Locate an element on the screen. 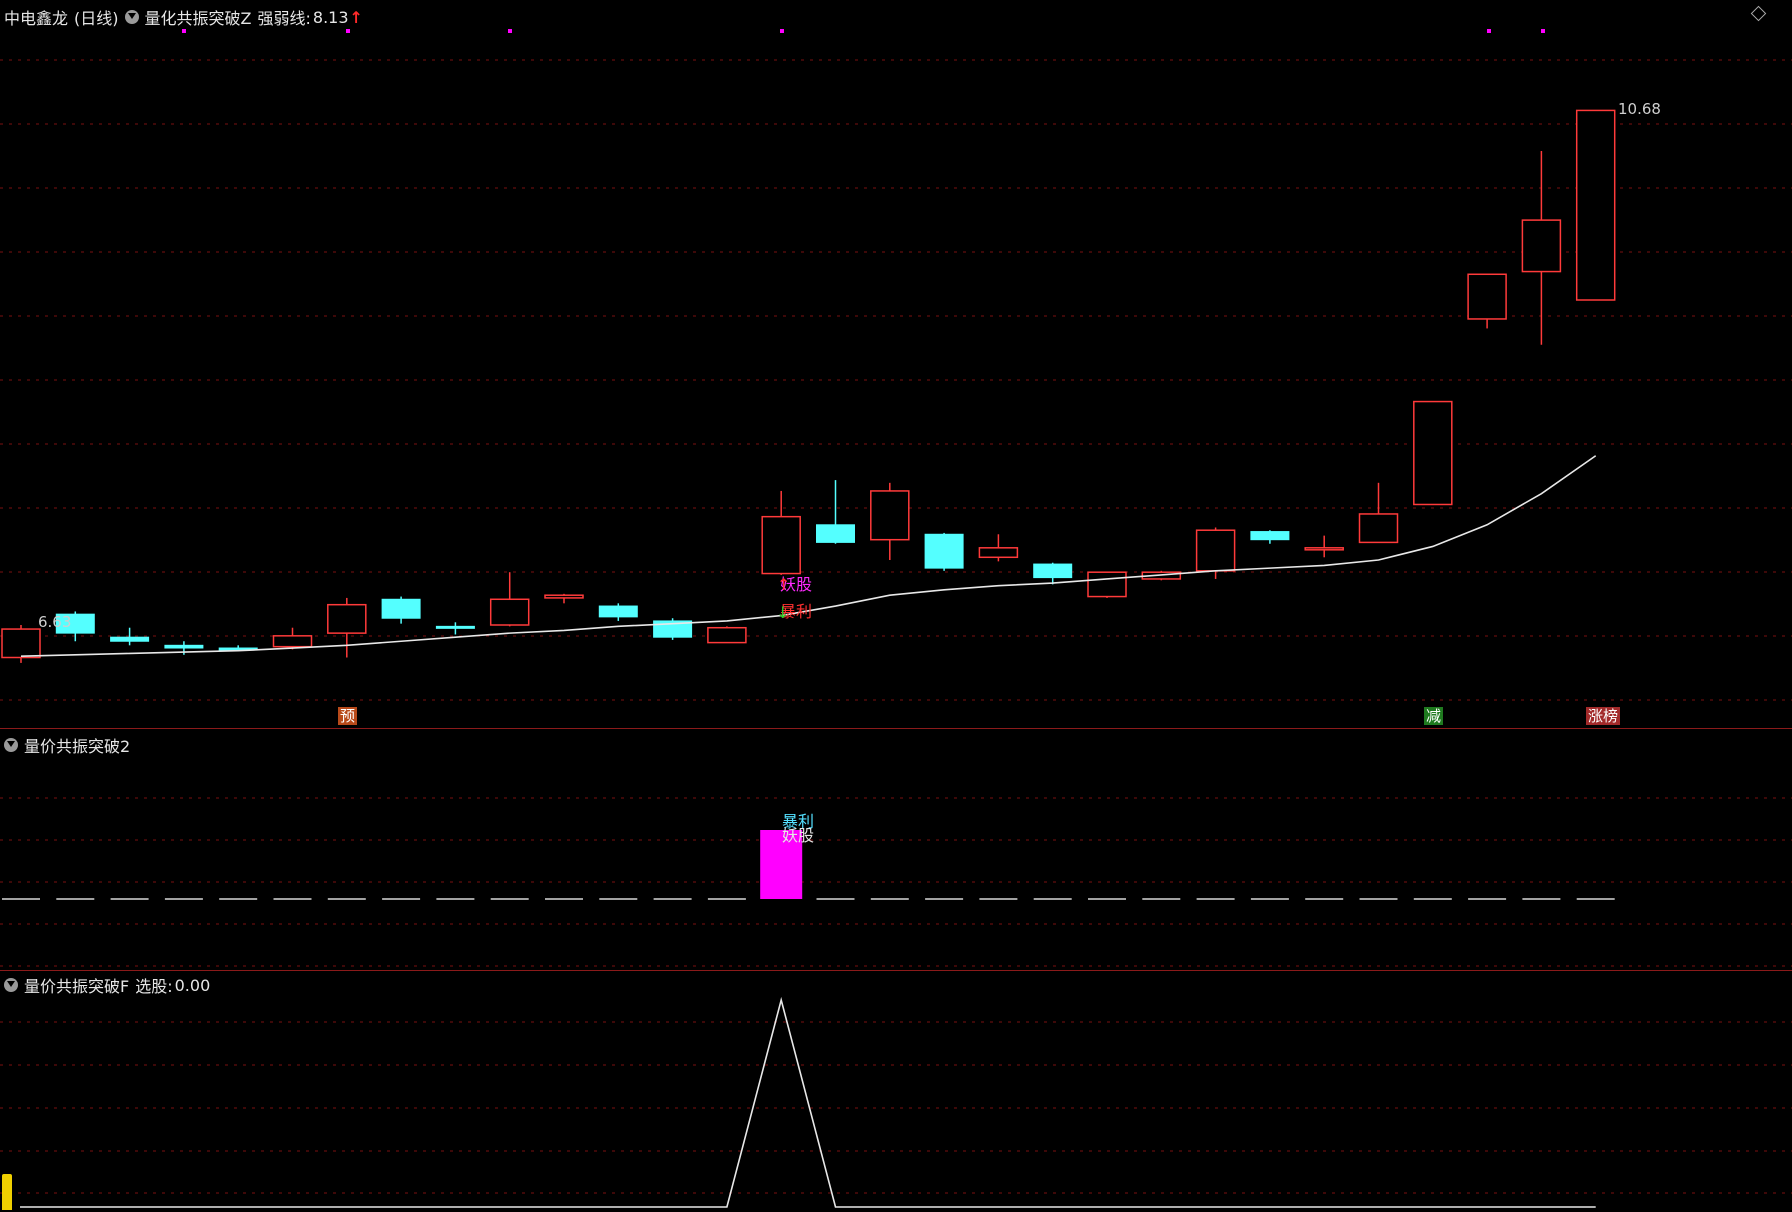 Image resolution: width=1792 pixels, height=1212 pixels. select-value: 0.00 is located at coordinates (192, 985).